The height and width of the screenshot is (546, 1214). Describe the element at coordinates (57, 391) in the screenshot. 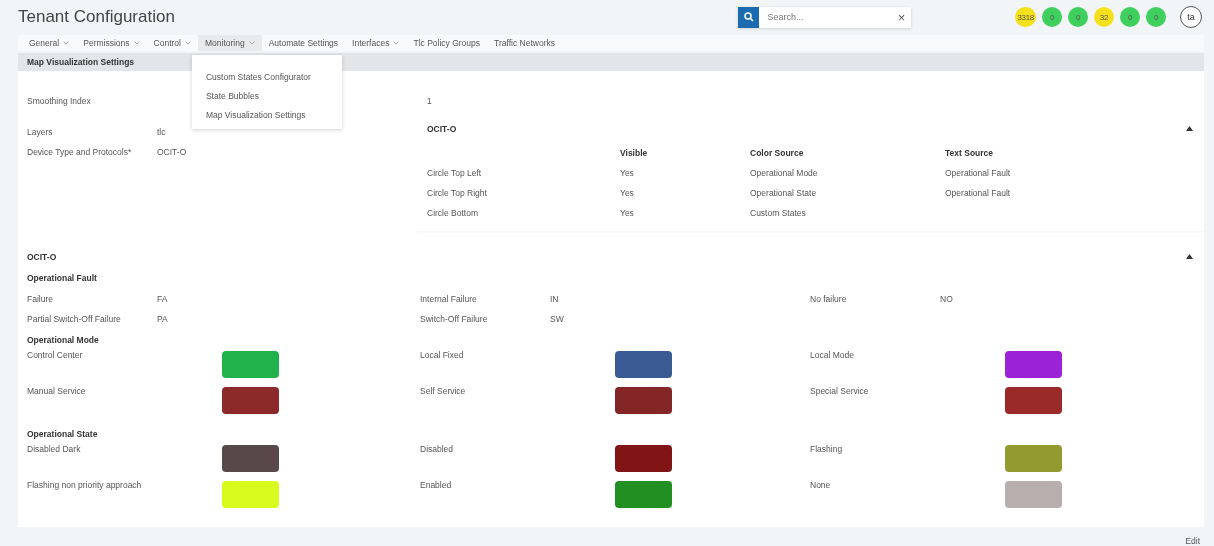

I see `color-label: Manual Service` at that location.